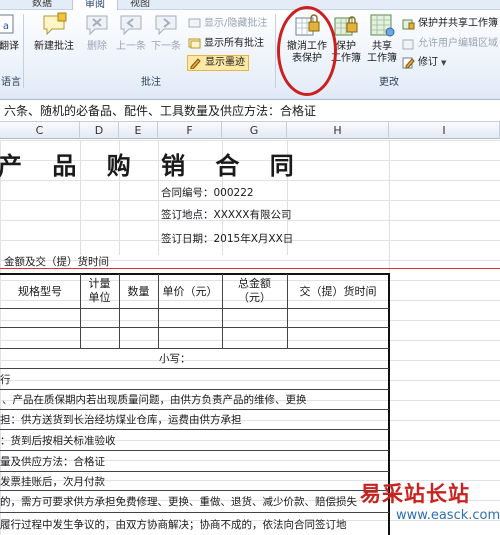 The height and width of the screenshot is (535, 500). Describe the element at coordinates (52, 462) in the screenshot. I see `clause-row: 量及供应方法：合格证` at that location.